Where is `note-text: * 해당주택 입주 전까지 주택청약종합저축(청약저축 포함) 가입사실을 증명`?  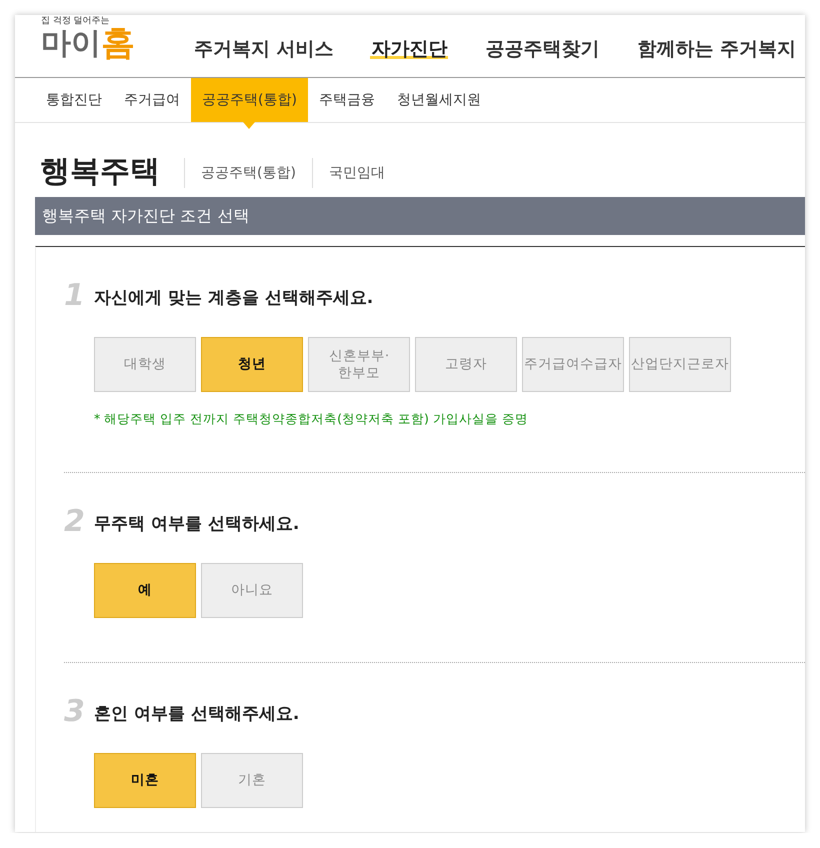 note-text: * 해당주택 입주 전까지 주택청약종합저축(청약저축 포함) 가입사실을 증명 is located at coordinates (311, 419).